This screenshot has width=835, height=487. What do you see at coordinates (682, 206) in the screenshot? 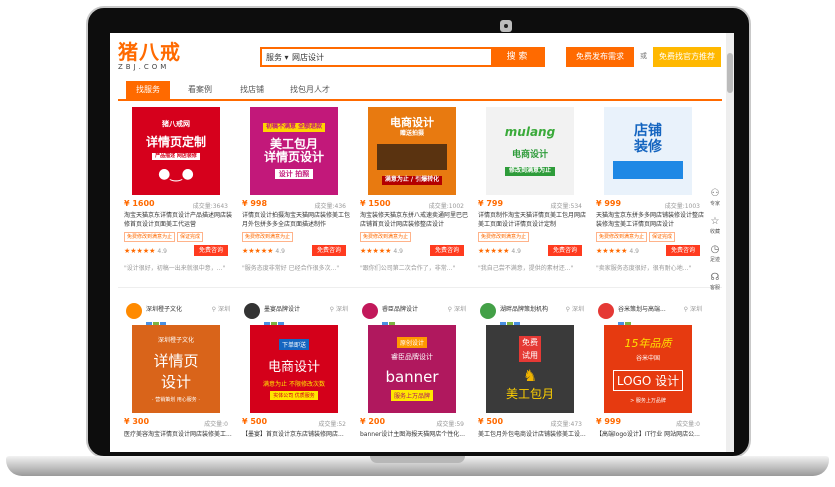
I see `sales-count: 成交量:1003` at bounding box center [682, 206].